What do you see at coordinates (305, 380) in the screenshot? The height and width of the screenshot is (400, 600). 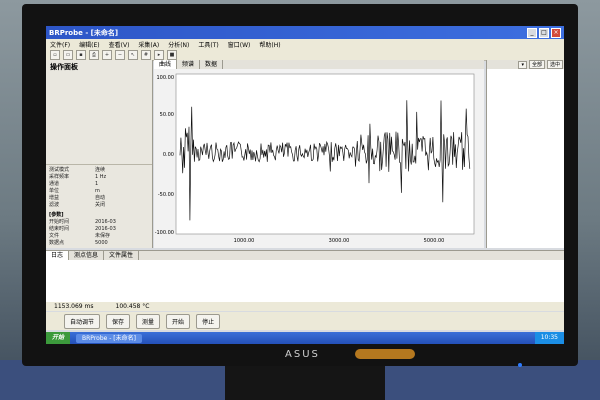 I see `monitor-stand` at bounding box center [305, 380].